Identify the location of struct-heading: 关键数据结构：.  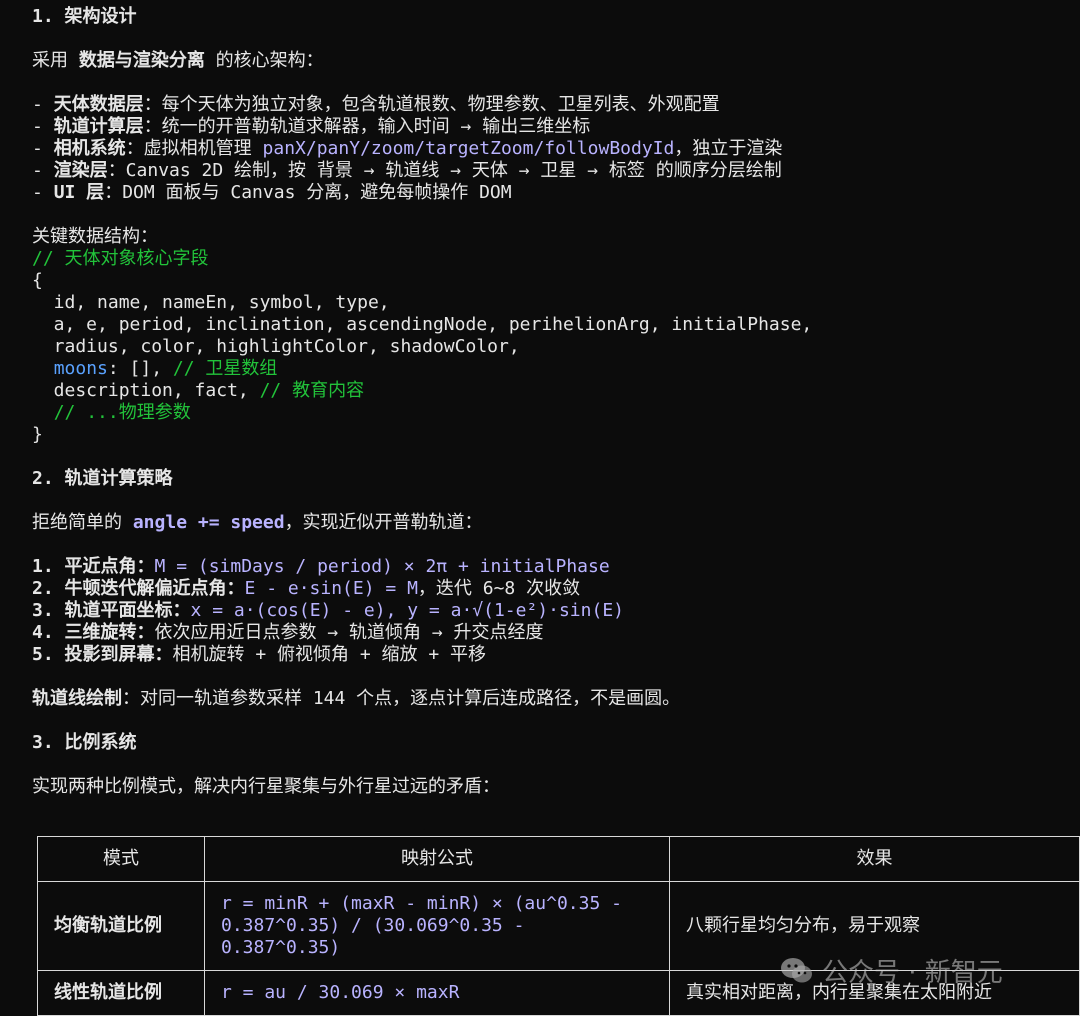
(95, 236).